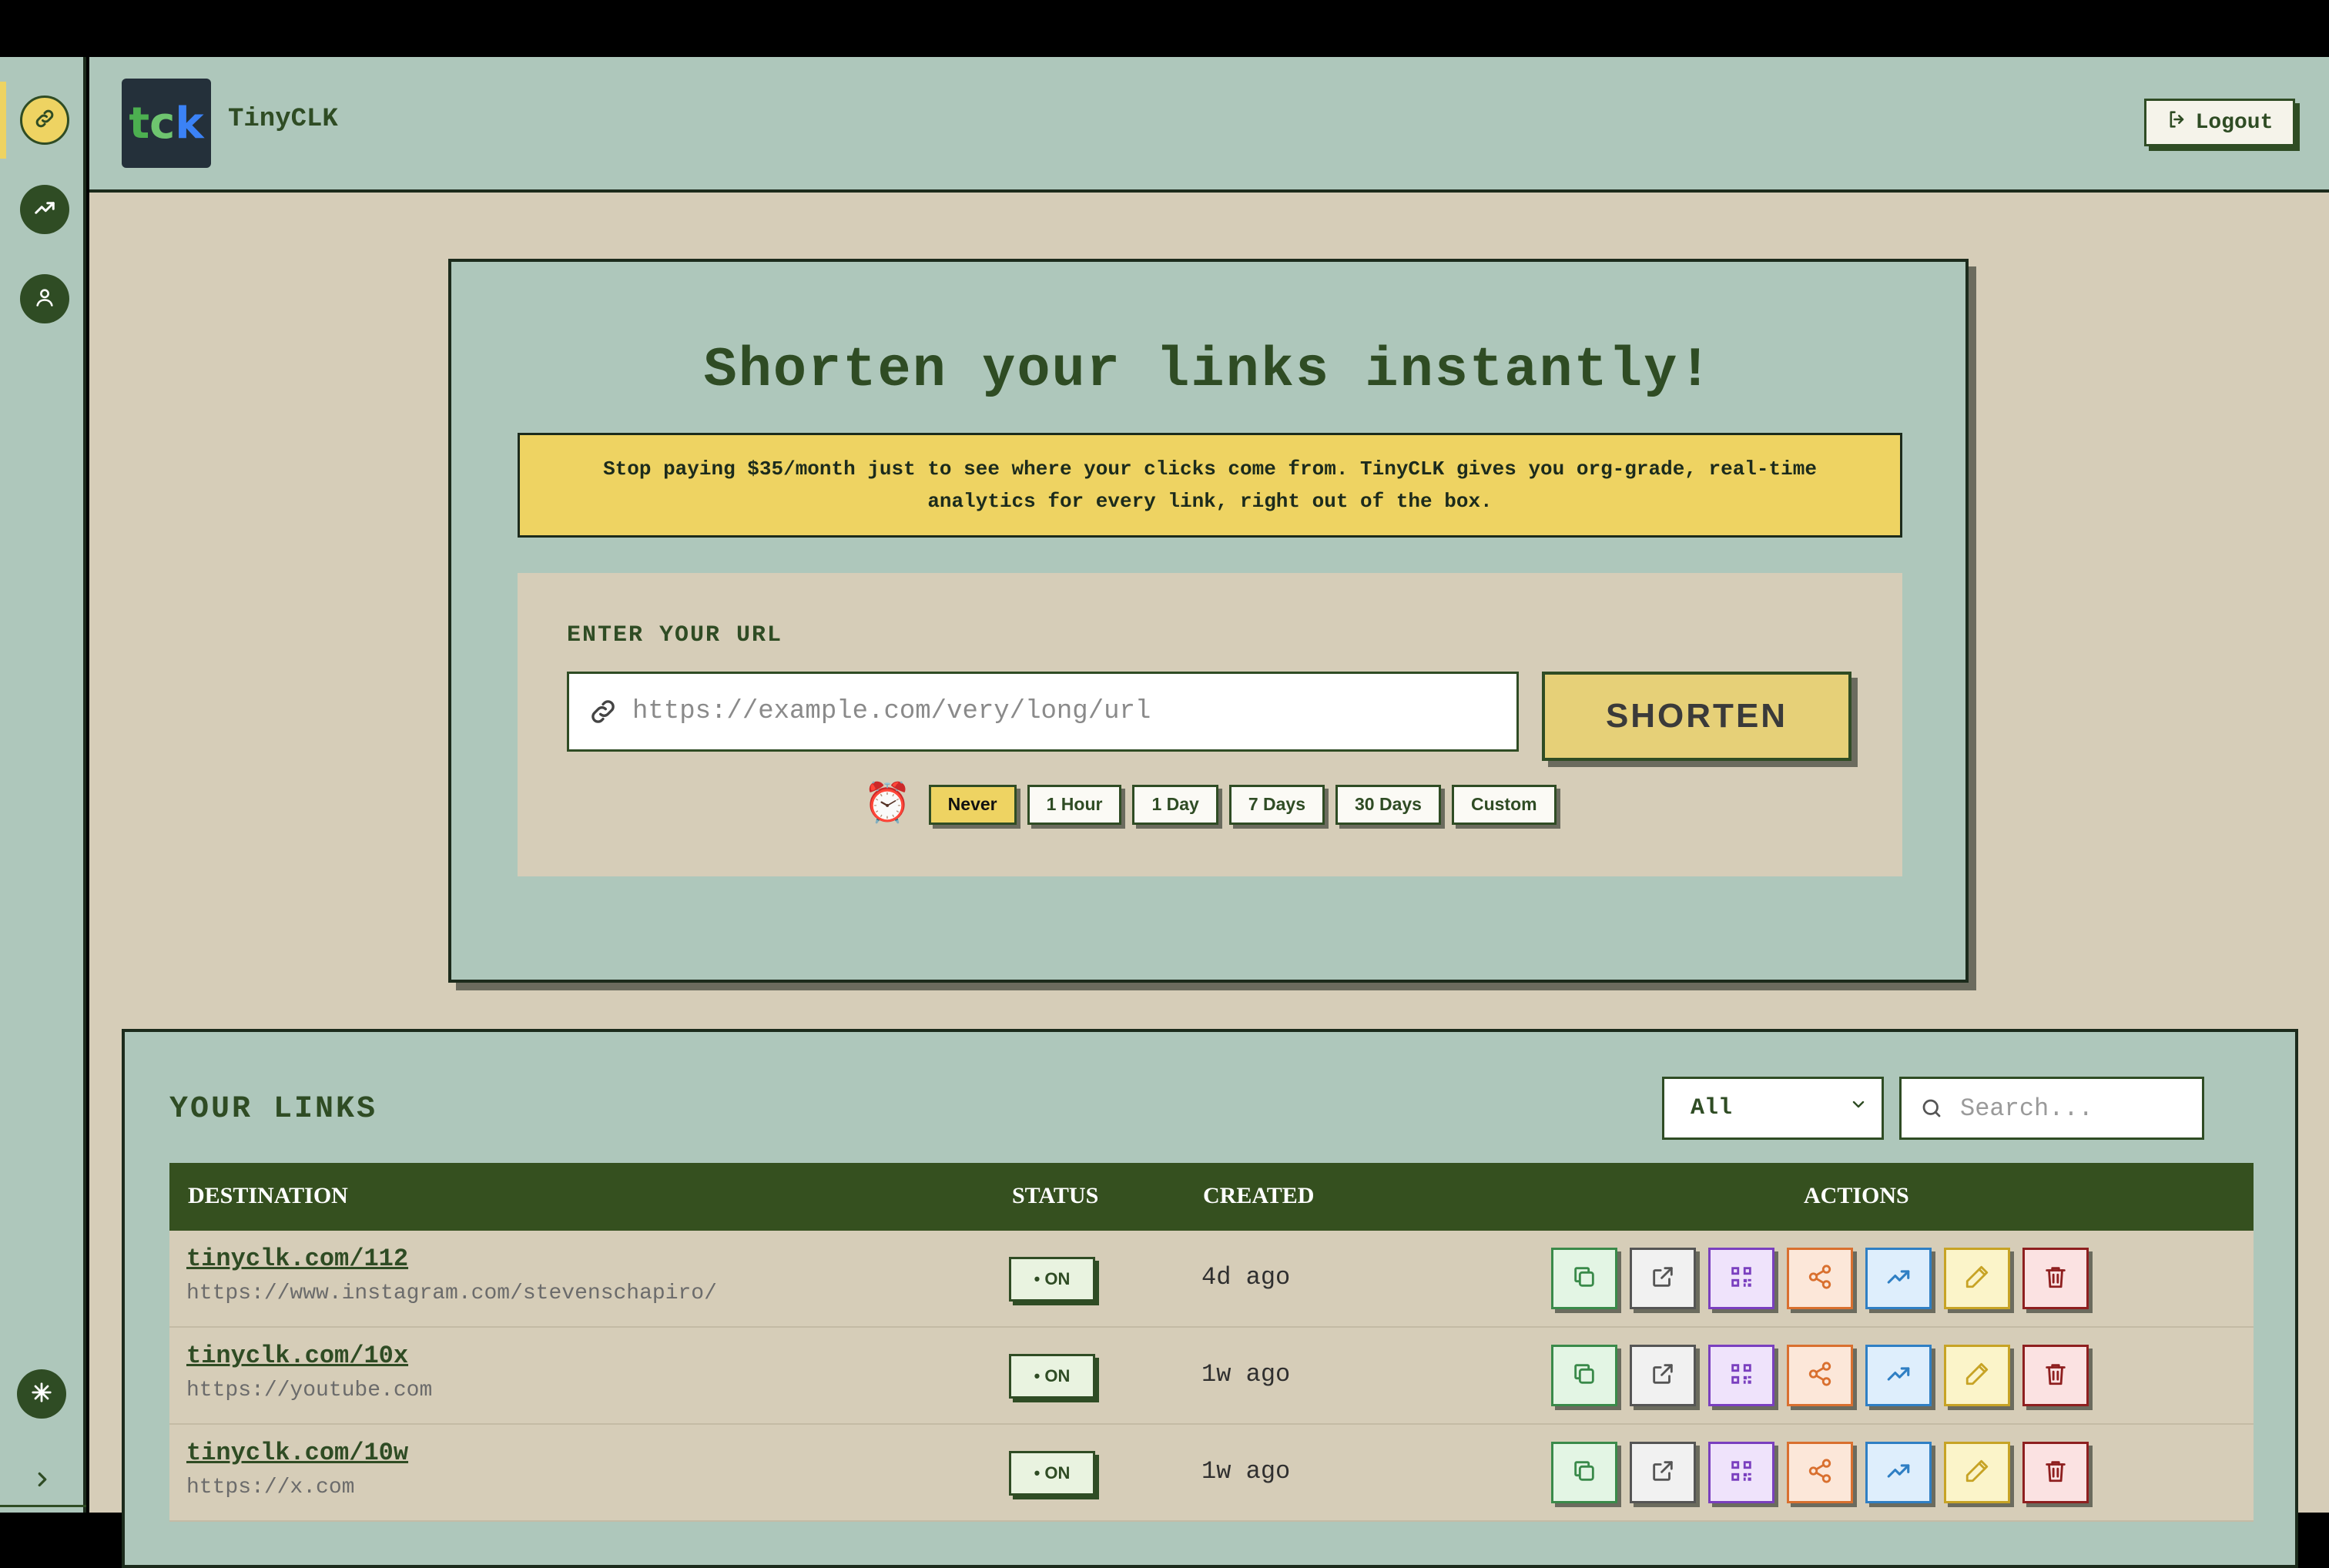 The width and height of the screenshot is (2329, 1568). What do you see at coordinates (2219, 122) in the screenshot?
I see `logout-button: Logout` at bounding box center [2219, 122].